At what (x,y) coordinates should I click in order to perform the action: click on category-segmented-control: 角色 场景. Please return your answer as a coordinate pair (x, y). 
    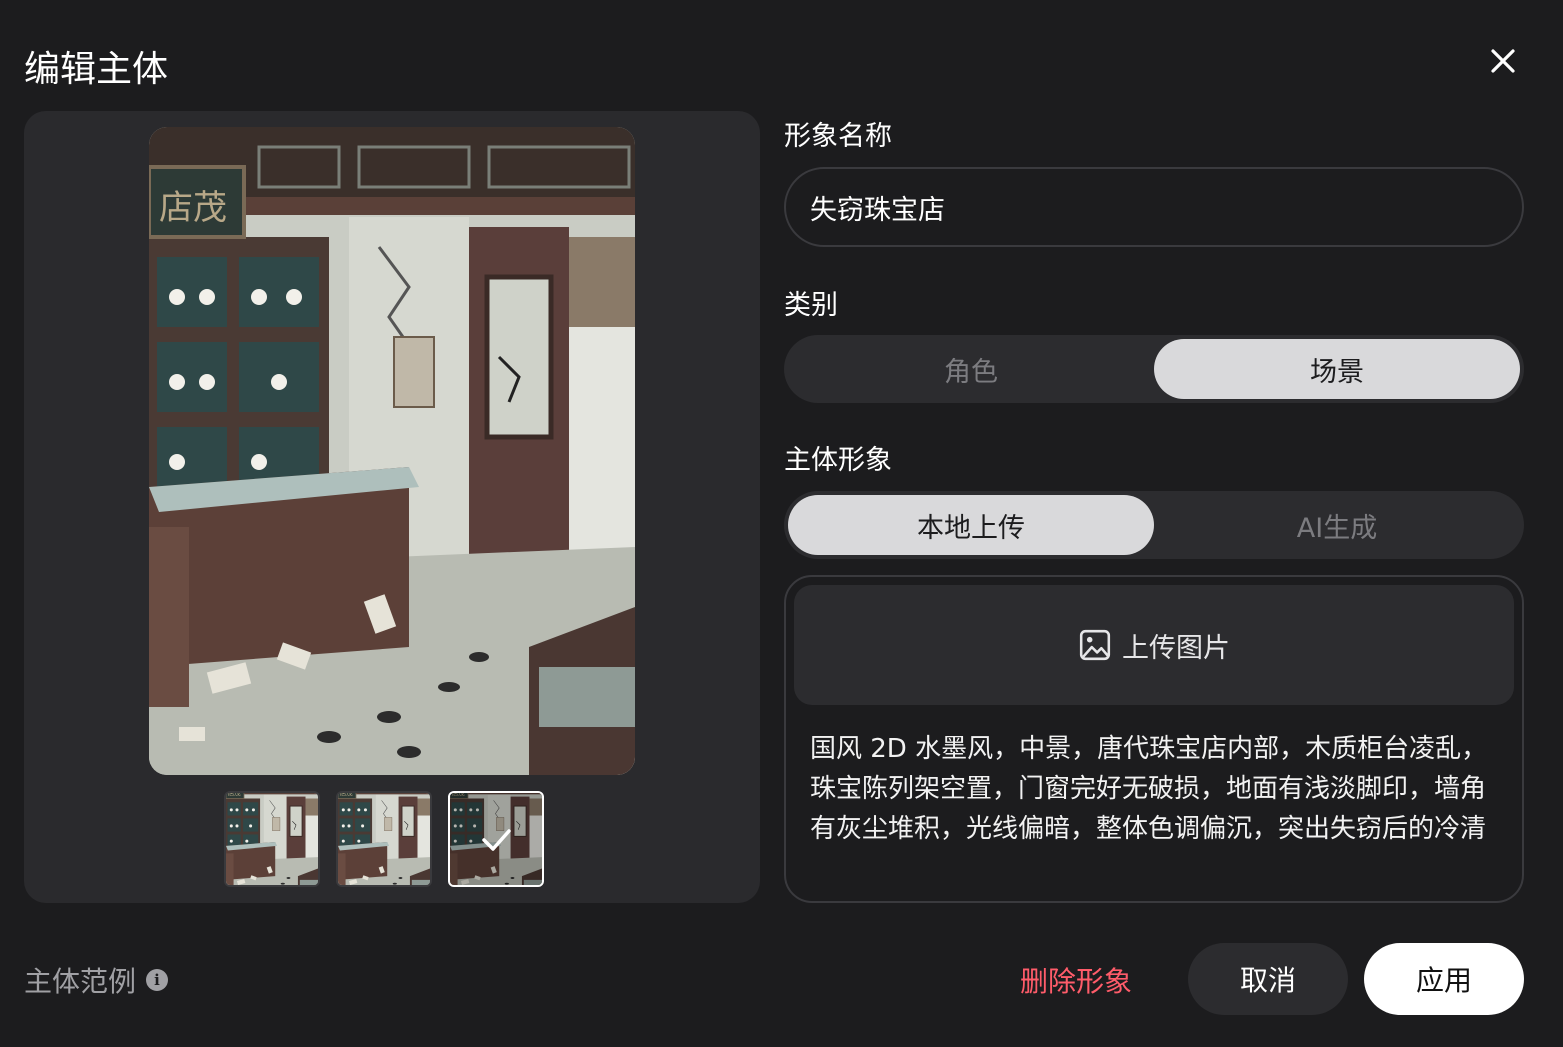
    Looking at the image, I should click on (1154, 369).